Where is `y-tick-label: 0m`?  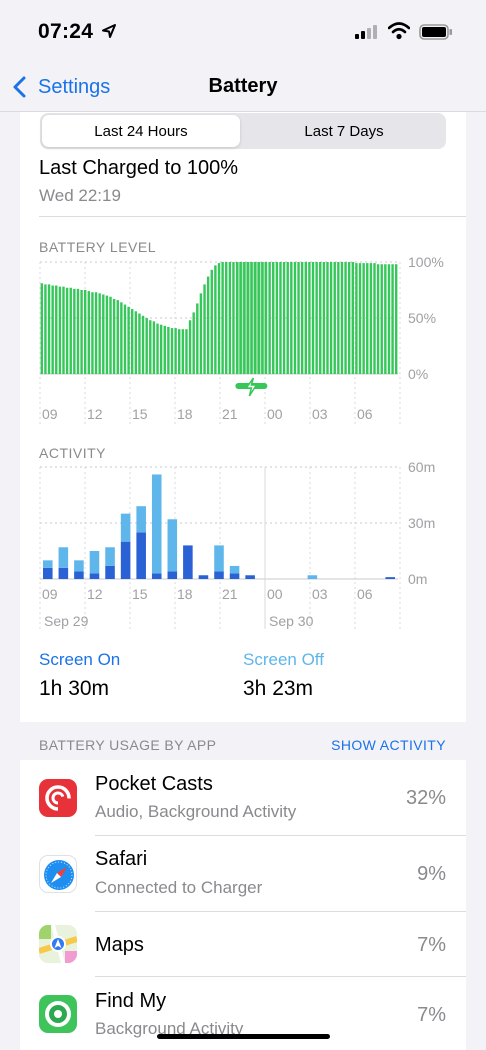 y-tick-label: 0m is located at coordinates (417, 579).